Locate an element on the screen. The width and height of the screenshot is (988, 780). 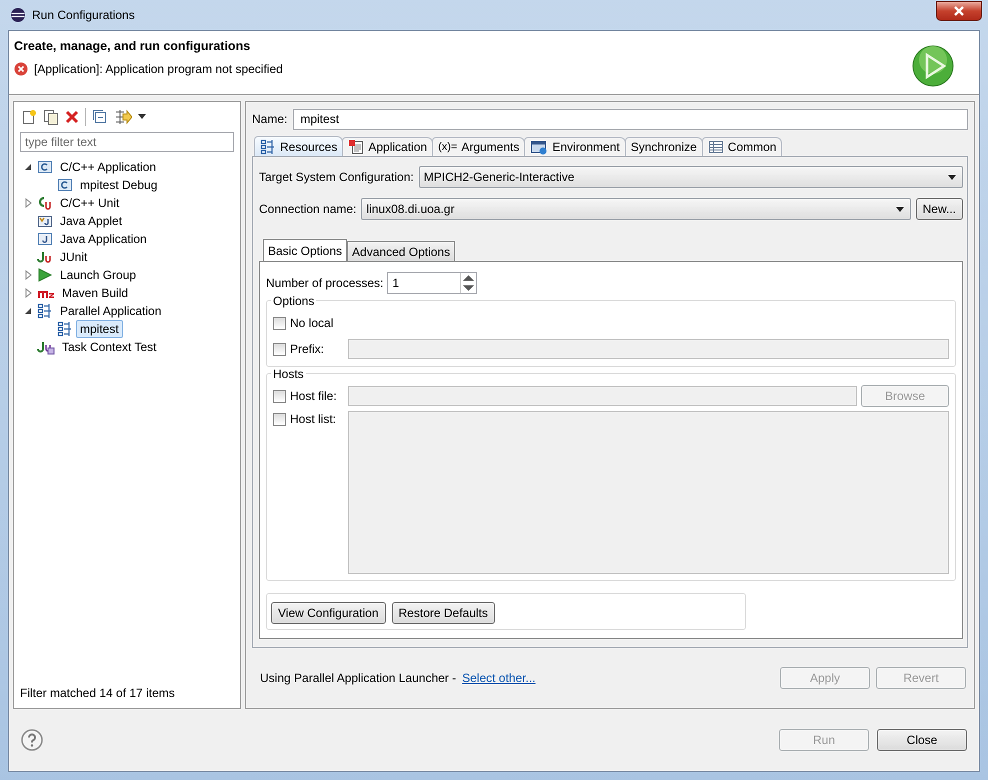
header-title: Create, manage, and run configurations is located at coordinates (133, 46).